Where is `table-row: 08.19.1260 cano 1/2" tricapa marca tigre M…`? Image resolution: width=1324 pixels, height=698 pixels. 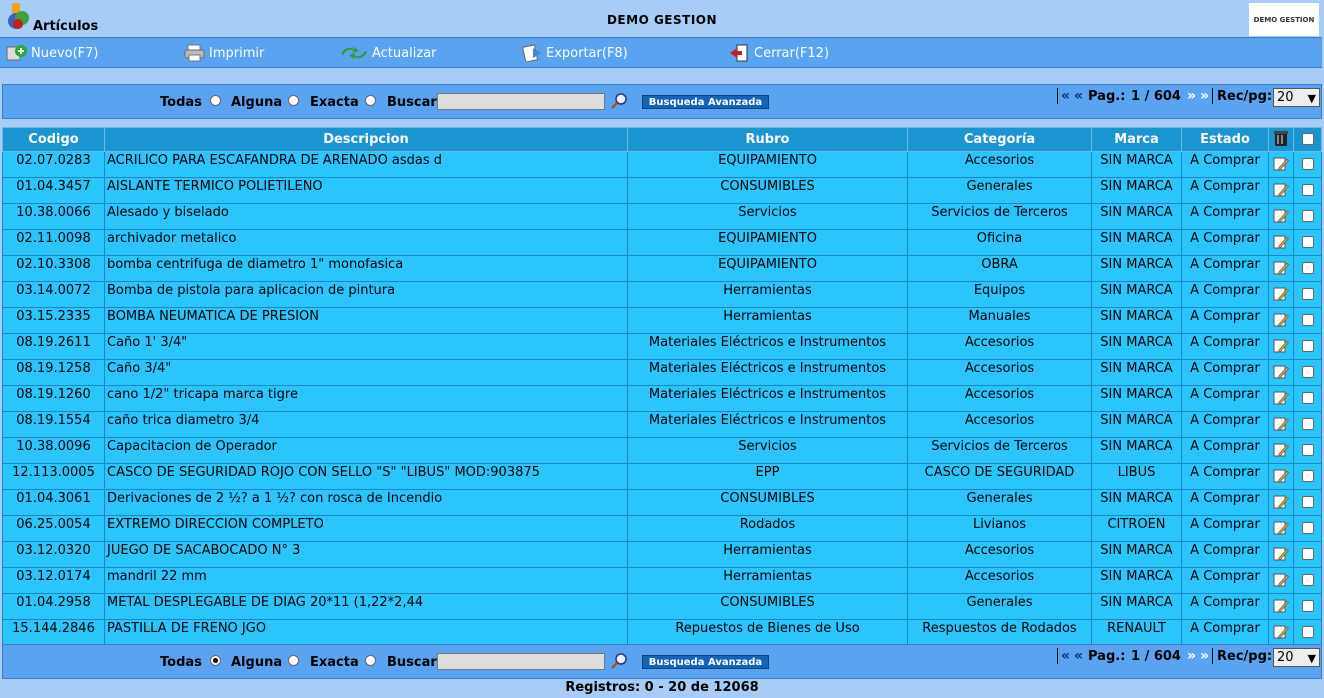 table-row: 08.19.1260 cano 1/2" tricapa marca tigre M… is located at coordinates (662, 398).